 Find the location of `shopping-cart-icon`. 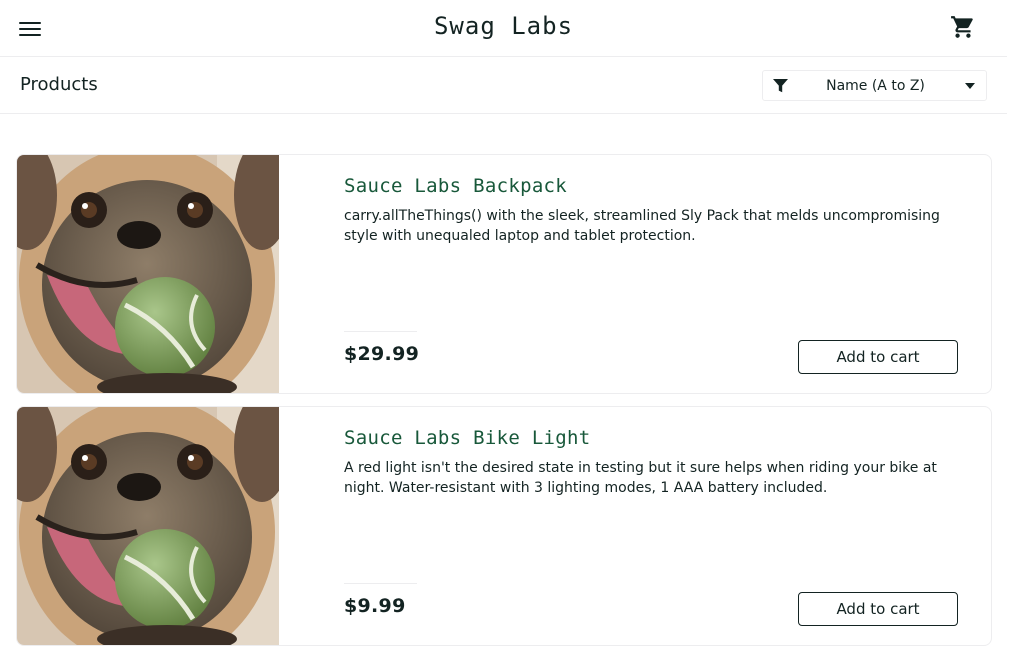

shopping-cart-icon is located at coordinates (963, 27).